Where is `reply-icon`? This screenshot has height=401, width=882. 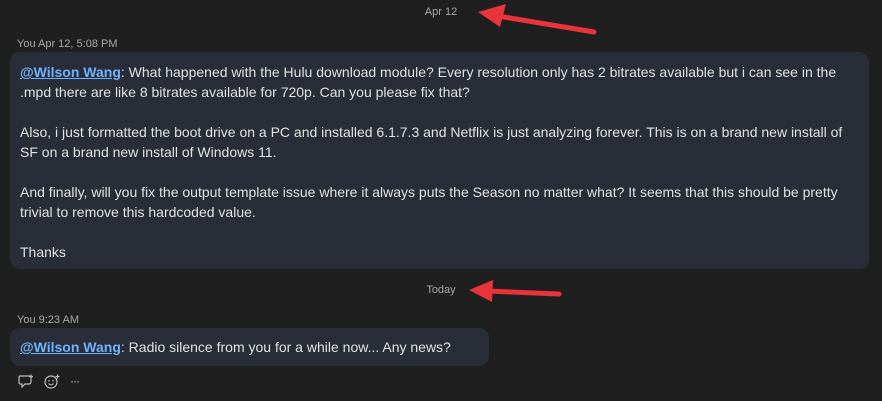
reply-icon is located at coordinates (26, 381).